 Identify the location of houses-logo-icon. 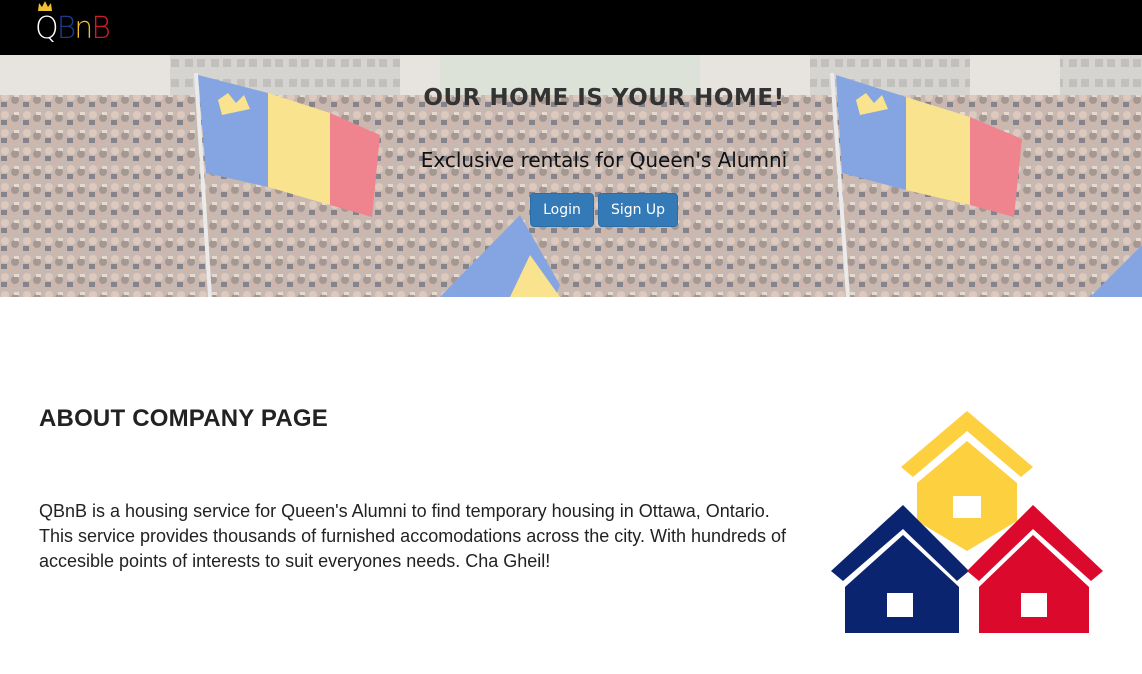
(967, 522).